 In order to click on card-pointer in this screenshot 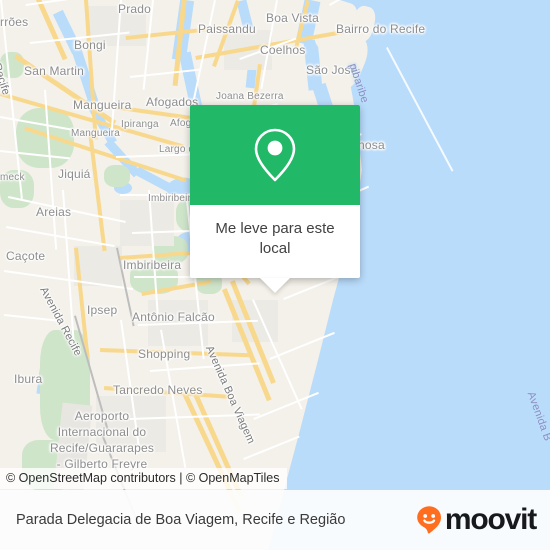, I will do `click(275, 285)`.